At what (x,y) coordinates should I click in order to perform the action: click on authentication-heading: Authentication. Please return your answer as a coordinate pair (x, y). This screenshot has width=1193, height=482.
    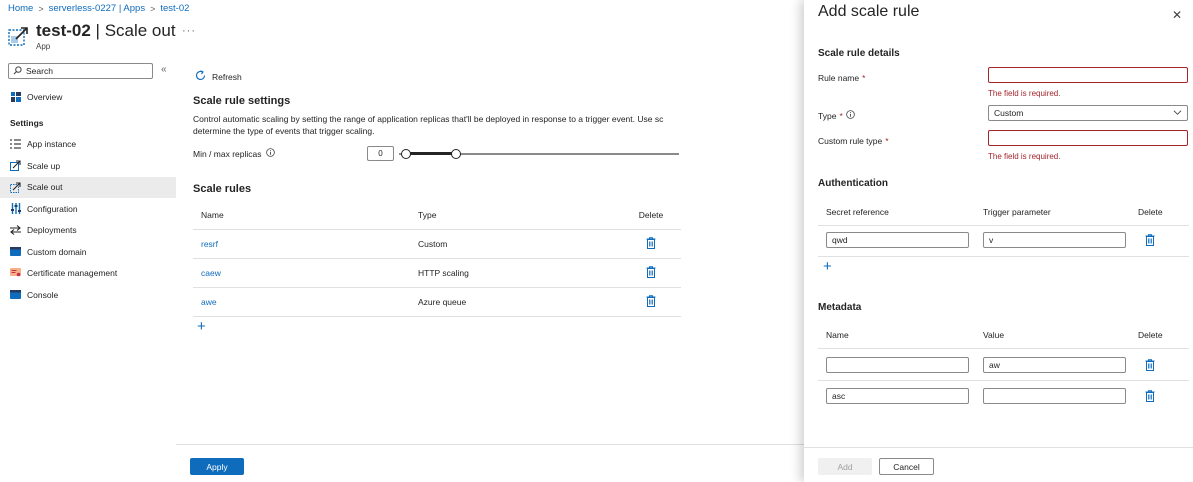
    Looking at the image, I should click on (853, 183).